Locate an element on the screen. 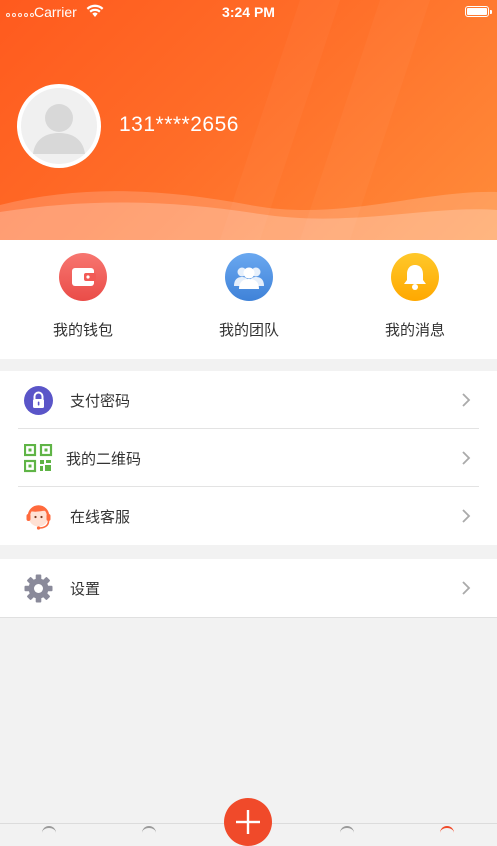 This screenshot has height=846, width=497. menu-item-label: 支付密码 is located at coordinates (100, 401).